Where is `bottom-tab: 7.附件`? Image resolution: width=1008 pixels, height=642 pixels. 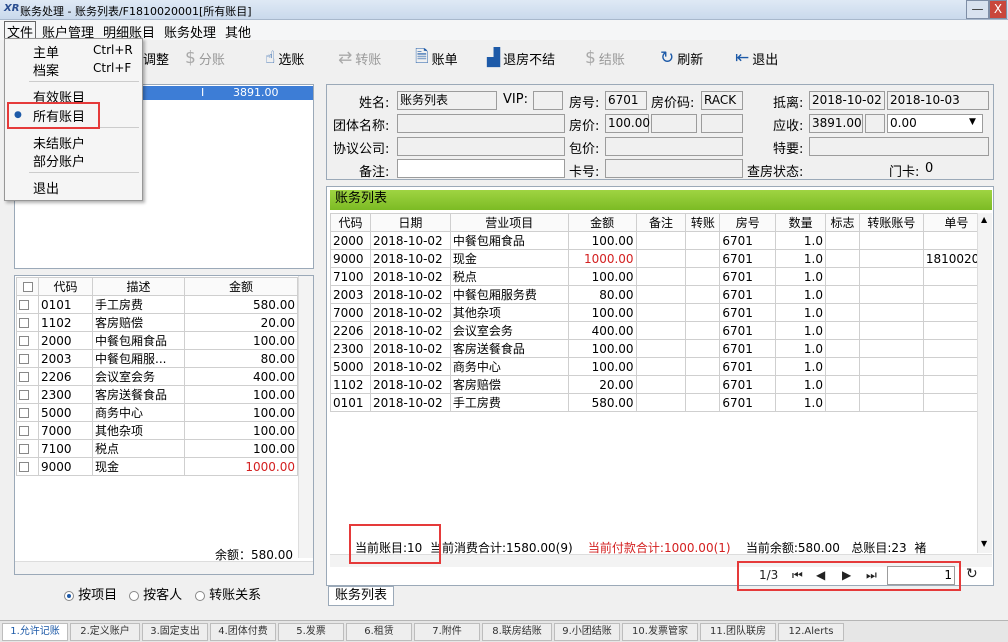 bottom-tab: 7.附件 is located at coordinates (447, 632).